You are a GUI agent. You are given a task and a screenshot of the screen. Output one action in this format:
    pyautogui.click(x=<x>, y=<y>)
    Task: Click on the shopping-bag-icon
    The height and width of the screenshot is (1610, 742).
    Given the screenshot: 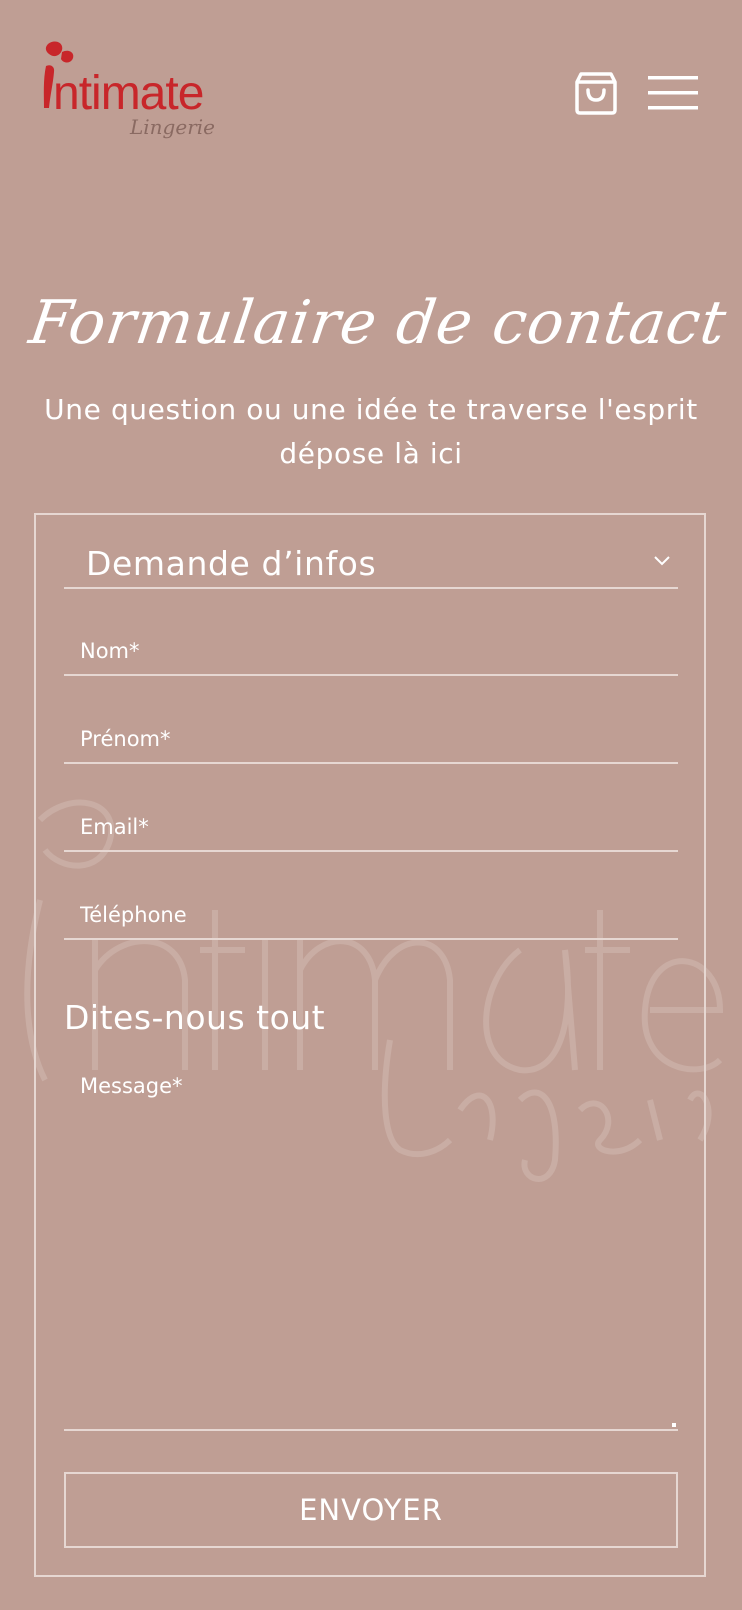 What is the action you would take?
    pyautogui.click(x=596, y=93)
    